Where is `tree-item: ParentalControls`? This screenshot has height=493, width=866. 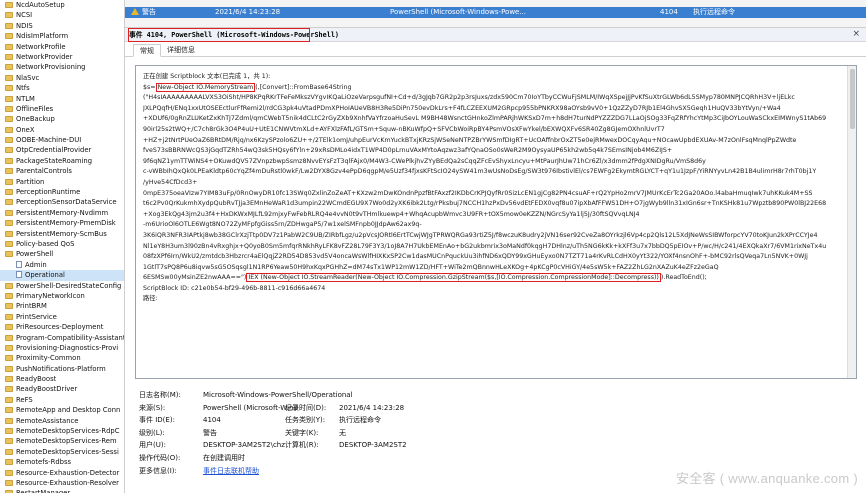
tree-item: ParentalControls is located at coordinates (62, 171).